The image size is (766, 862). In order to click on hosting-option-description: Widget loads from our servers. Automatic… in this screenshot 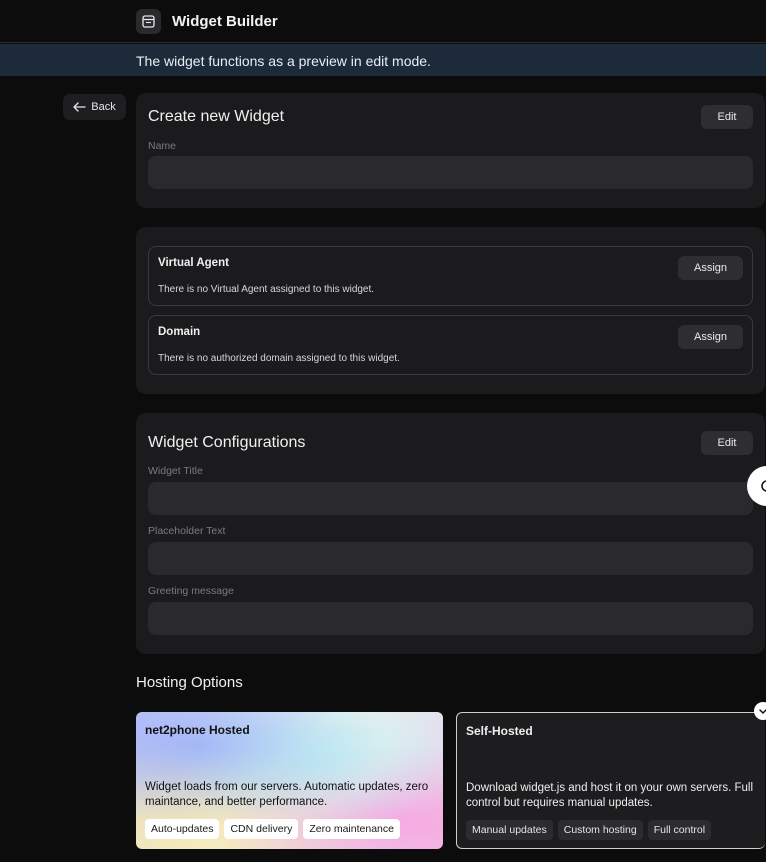, I will do `click(287, 794)`.